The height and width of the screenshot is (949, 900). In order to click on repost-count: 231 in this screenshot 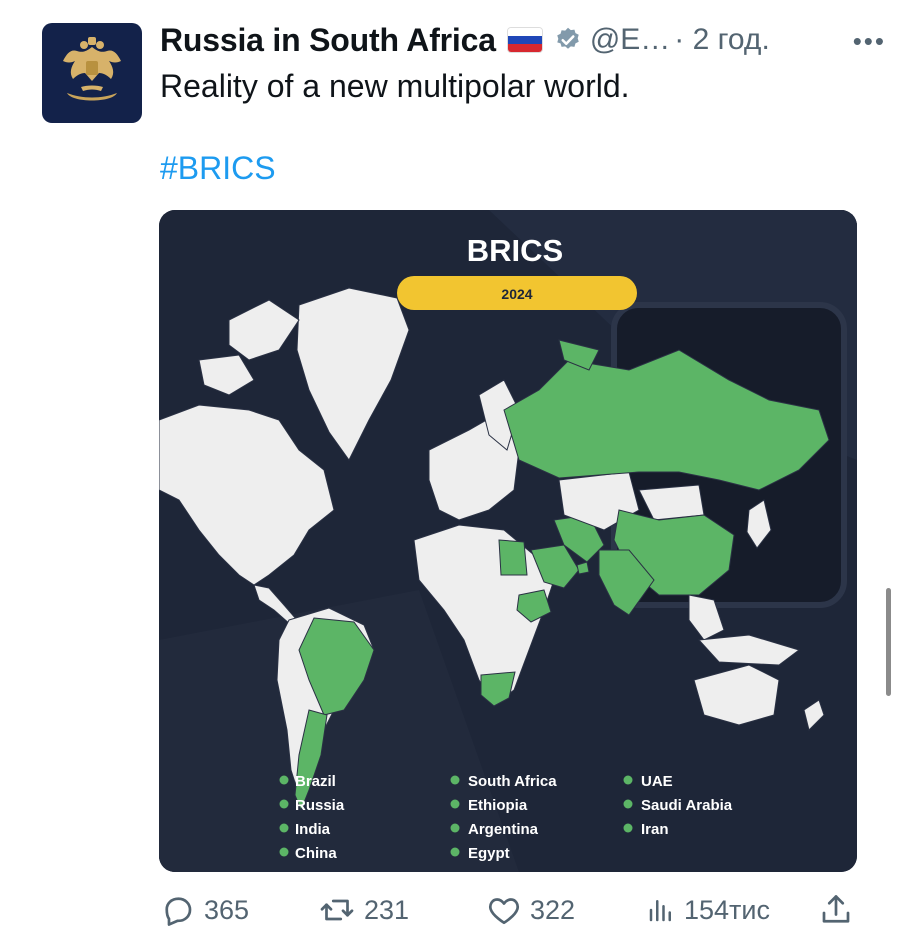, I will do `click(387, 909)`.